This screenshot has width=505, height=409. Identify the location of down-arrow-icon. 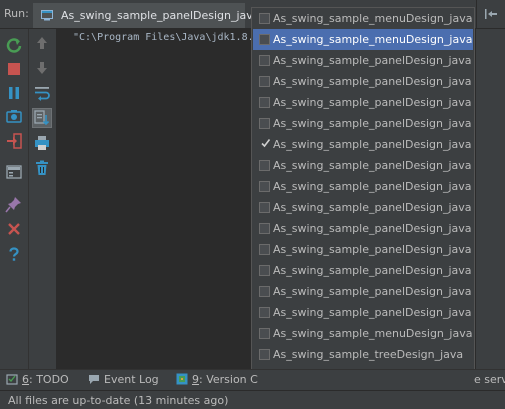
(42, 68).